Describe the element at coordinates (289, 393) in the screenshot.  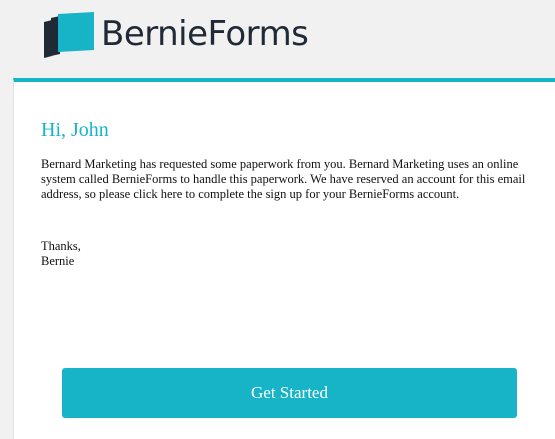
I see `get-started-button: Get Started` at that location.